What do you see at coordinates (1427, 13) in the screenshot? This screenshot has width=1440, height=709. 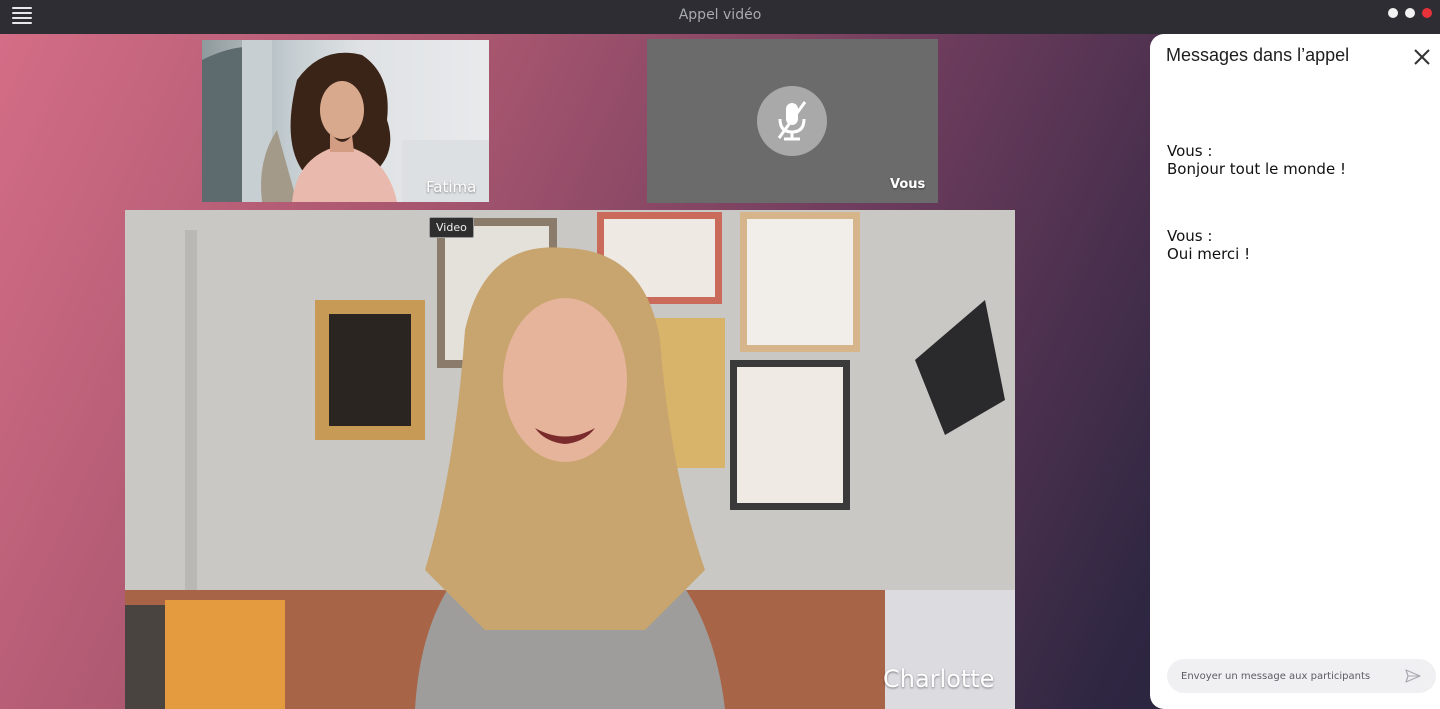 I see `close-window-button` at bounding box center [1427, 13].